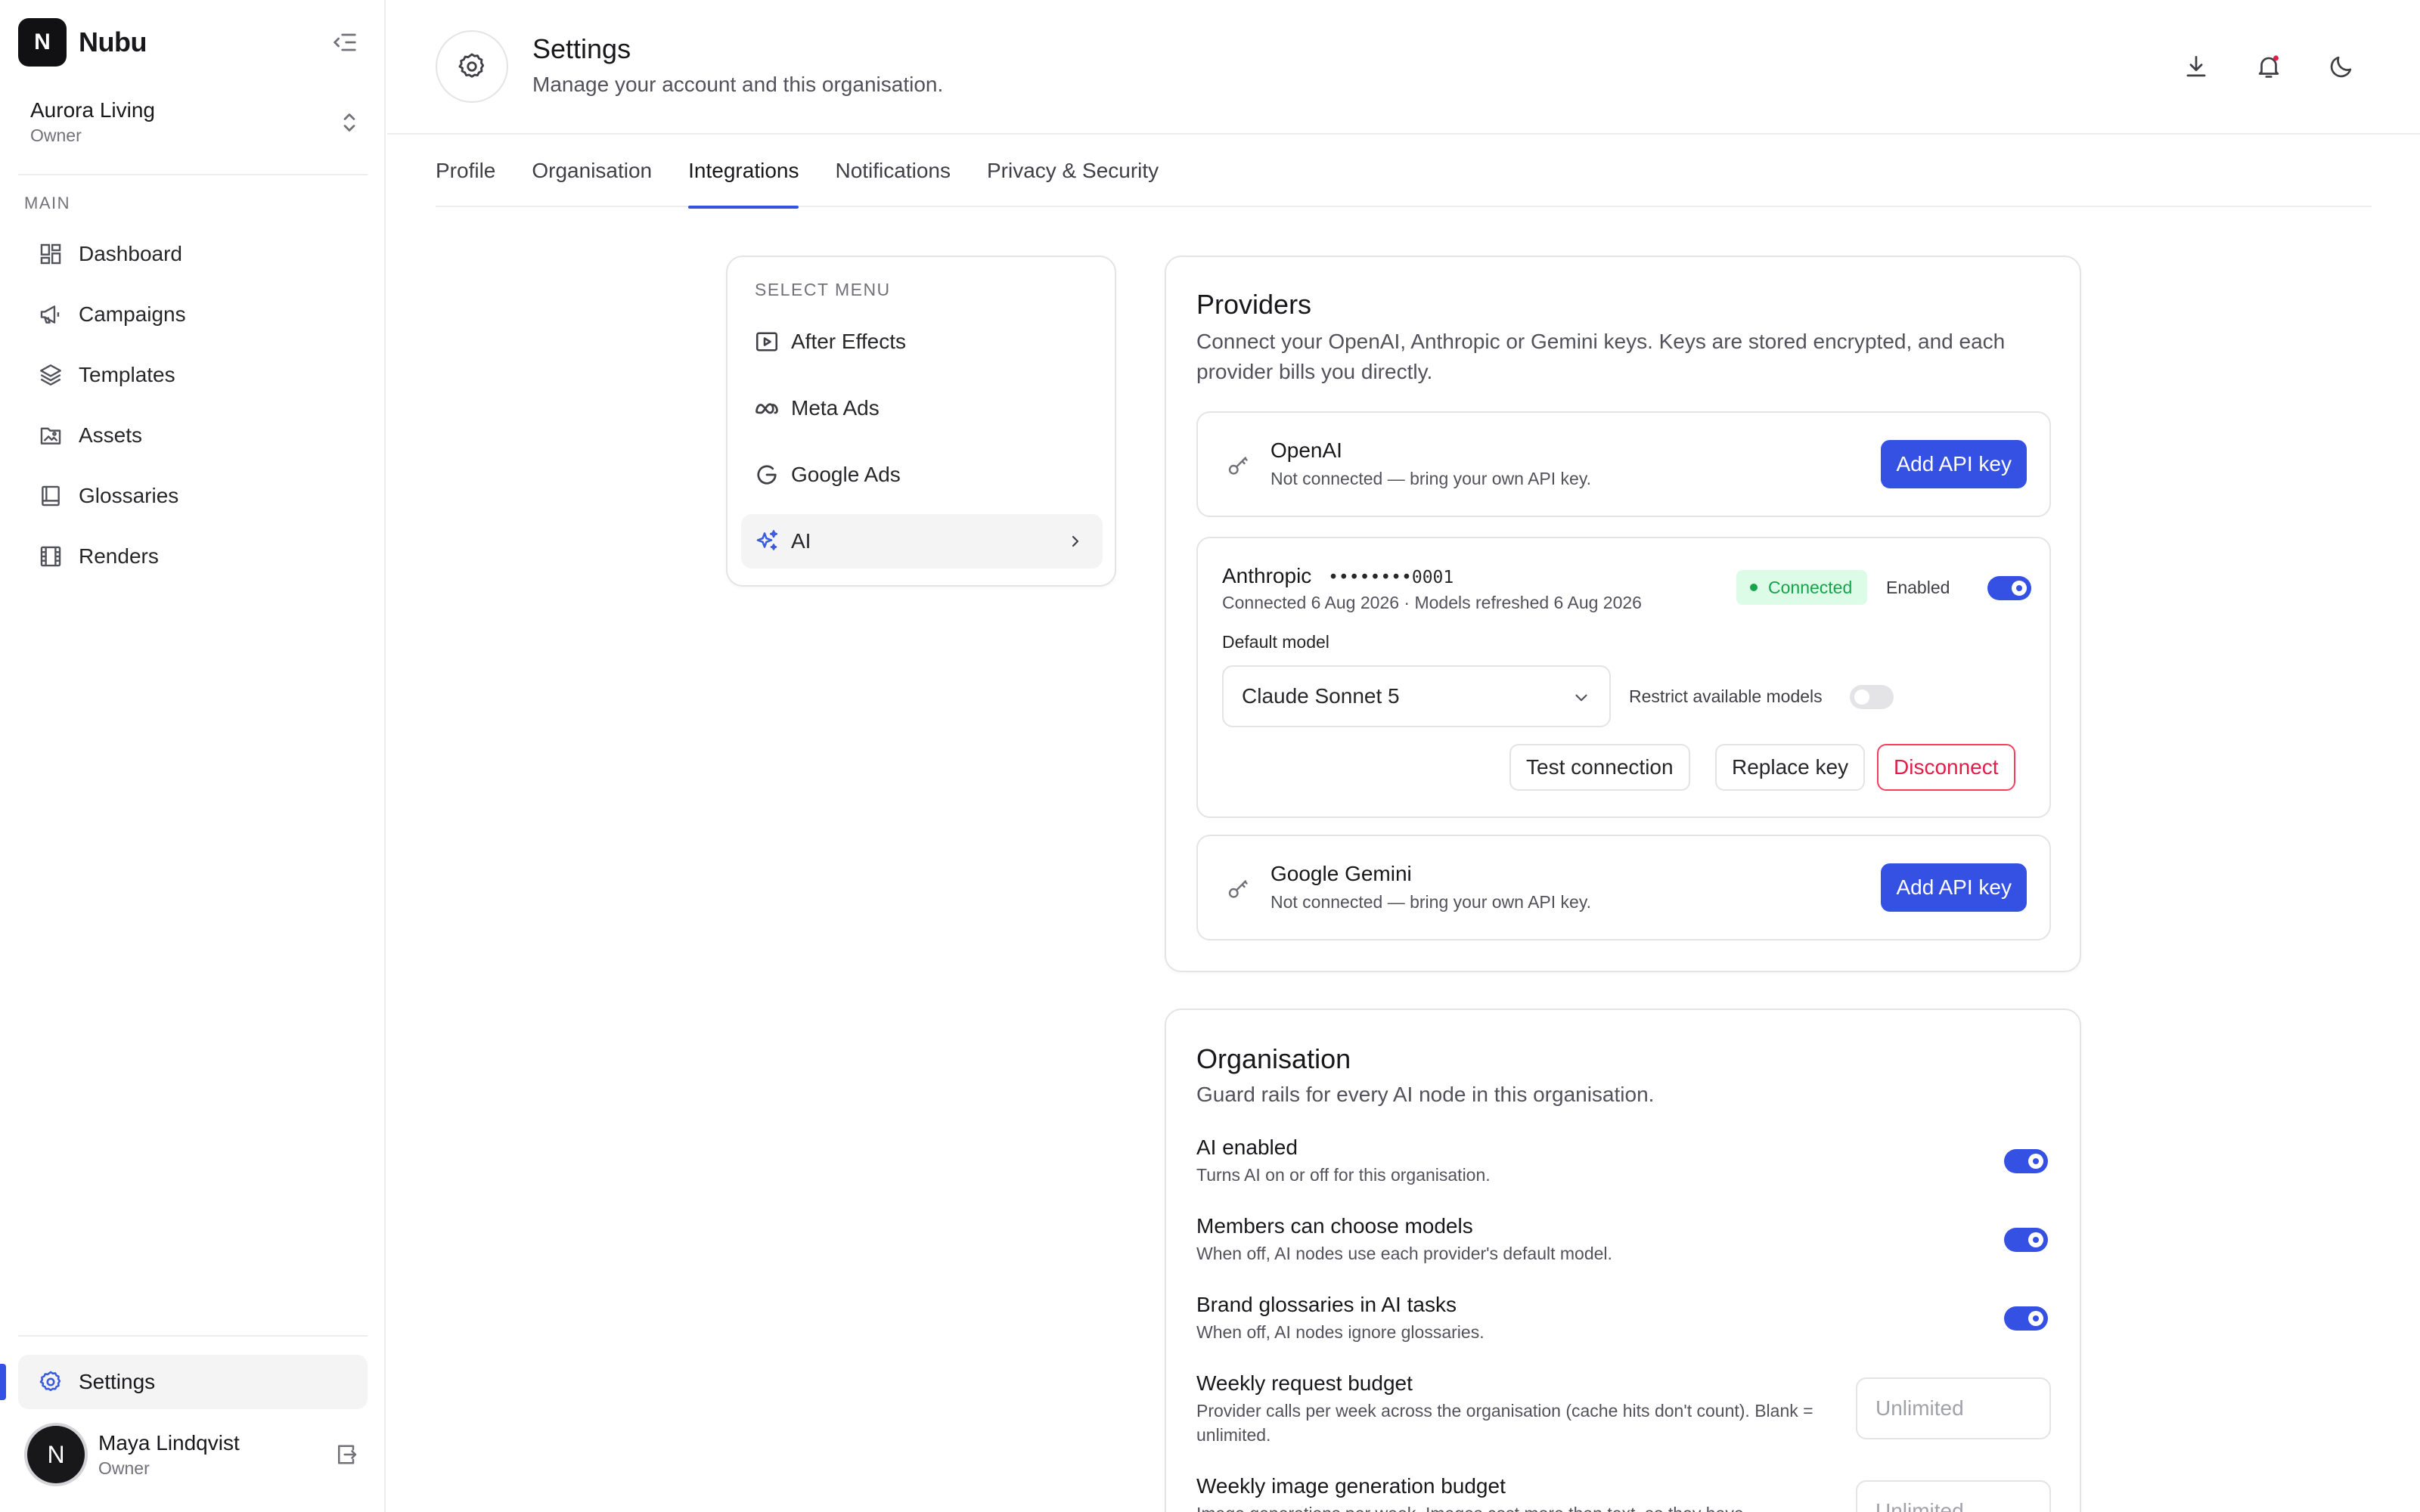 The height and width of the screenshot is (1512, 2420). Describe the element at coordinates (193, 496) in the screenshot. I see `sidebar-item-glossaries: Glossaries` at that location.